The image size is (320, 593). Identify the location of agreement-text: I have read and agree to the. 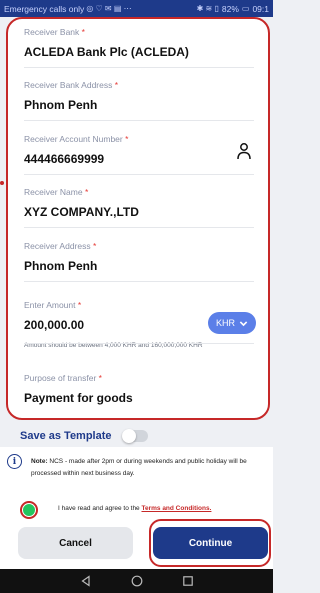
(100, 508).